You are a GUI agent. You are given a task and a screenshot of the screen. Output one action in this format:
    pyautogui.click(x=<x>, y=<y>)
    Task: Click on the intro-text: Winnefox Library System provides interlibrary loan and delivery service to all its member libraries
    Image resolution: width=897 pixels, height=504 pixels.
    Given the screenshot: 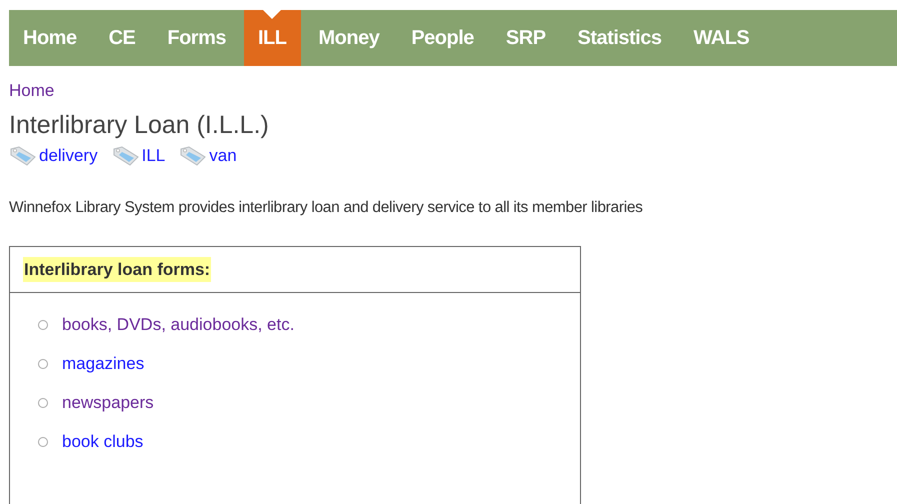 What is the action you would take?
    pyautogui.click(x=326, y=208)
    